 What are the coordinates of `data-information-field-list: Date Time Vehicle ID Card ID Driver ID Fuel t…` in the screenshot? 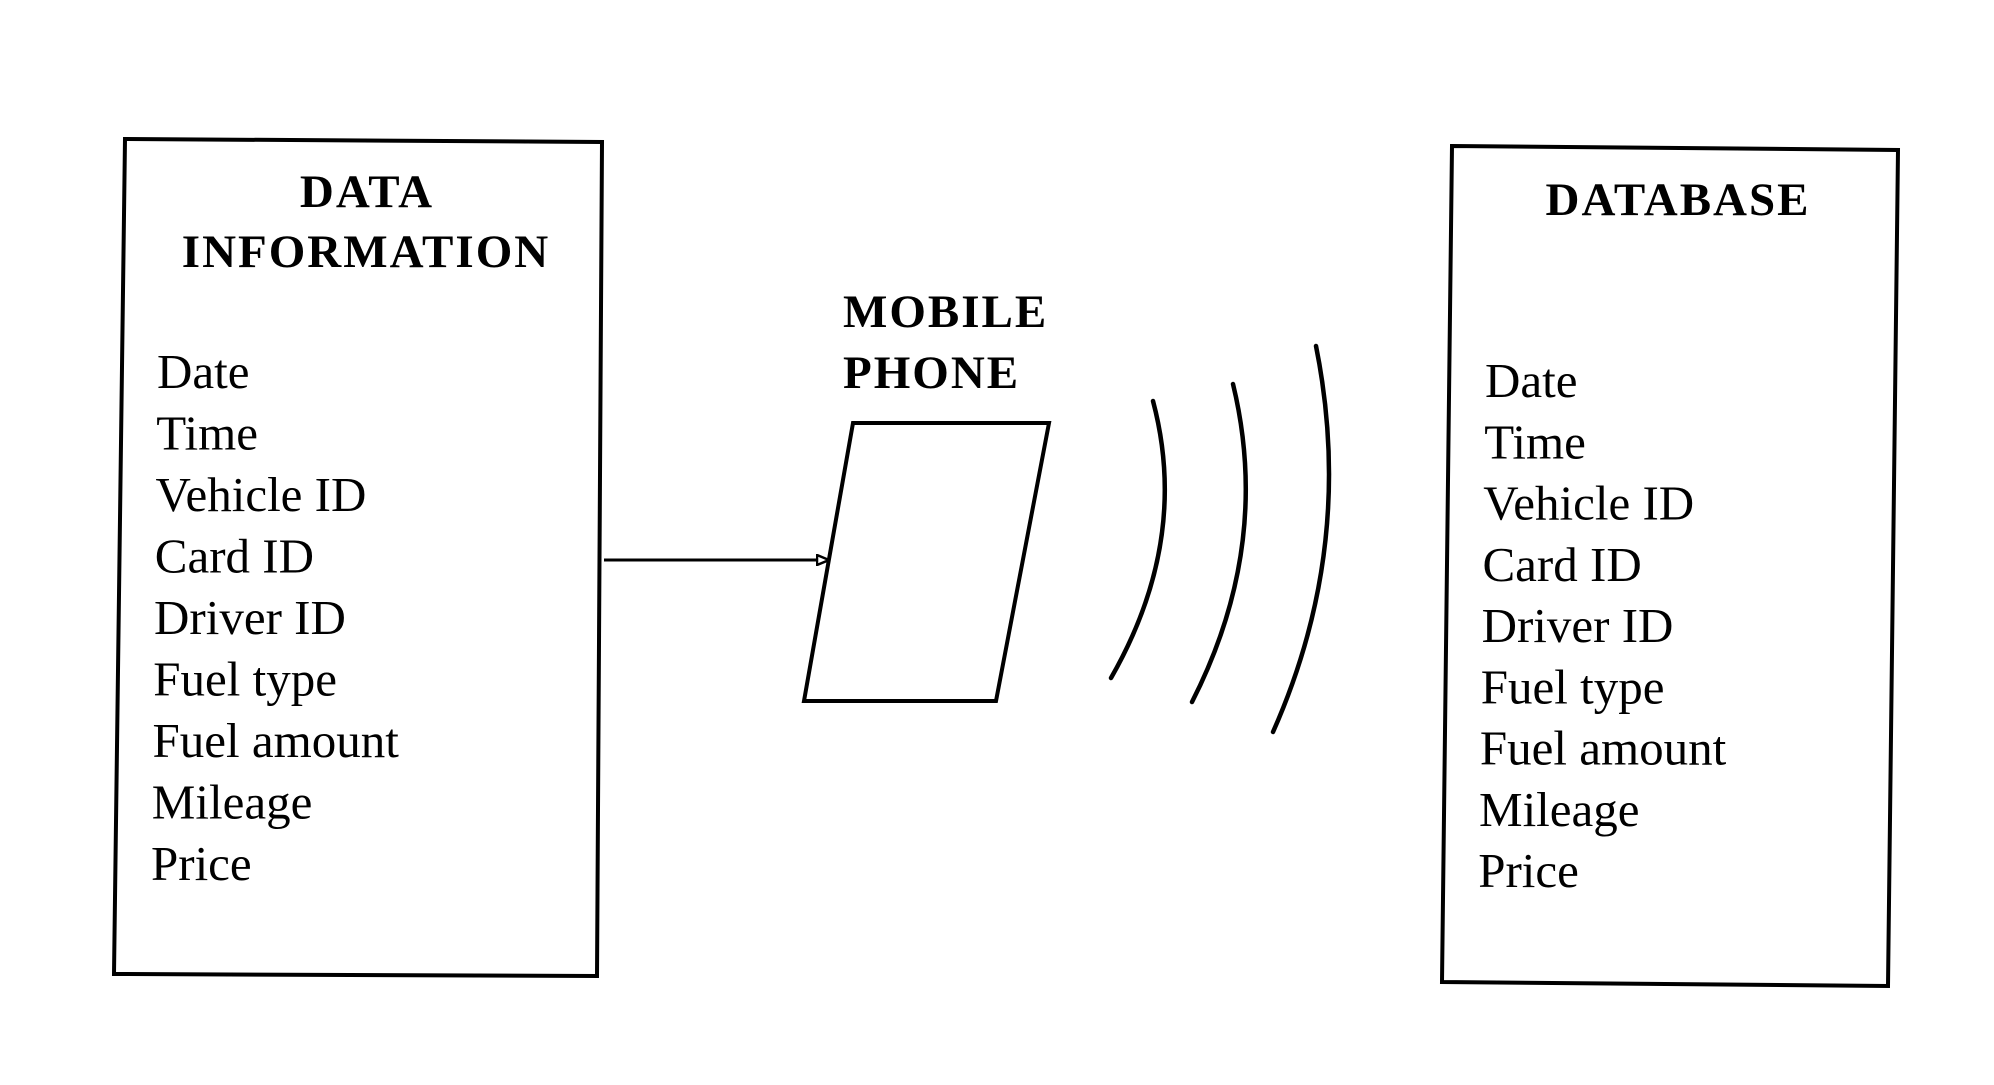 It's located at (275, 617).